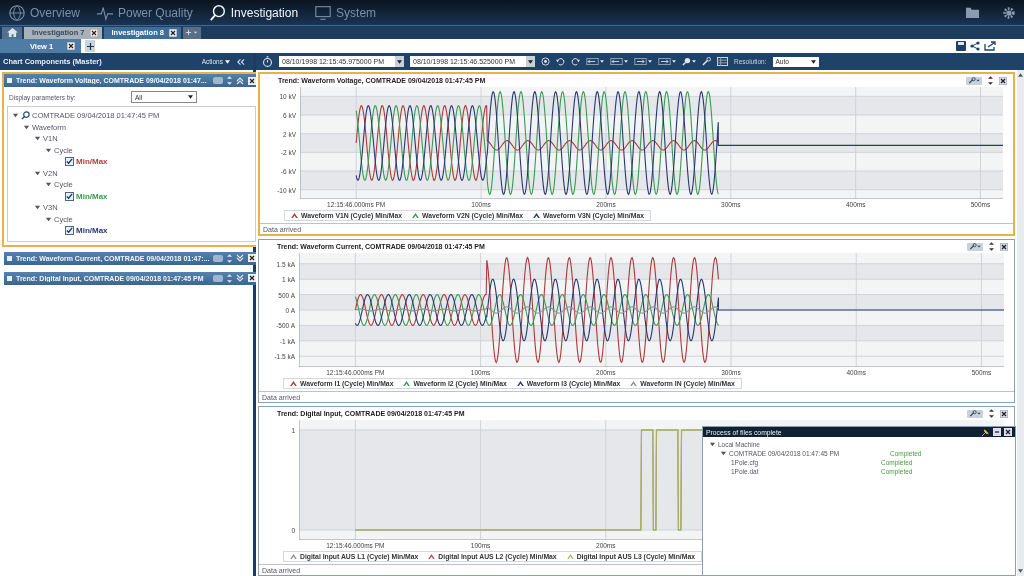  What do you see at coordinates (706, 61) in the screenshot?
I see `wrench-icon` at bounding box center [706, 61].